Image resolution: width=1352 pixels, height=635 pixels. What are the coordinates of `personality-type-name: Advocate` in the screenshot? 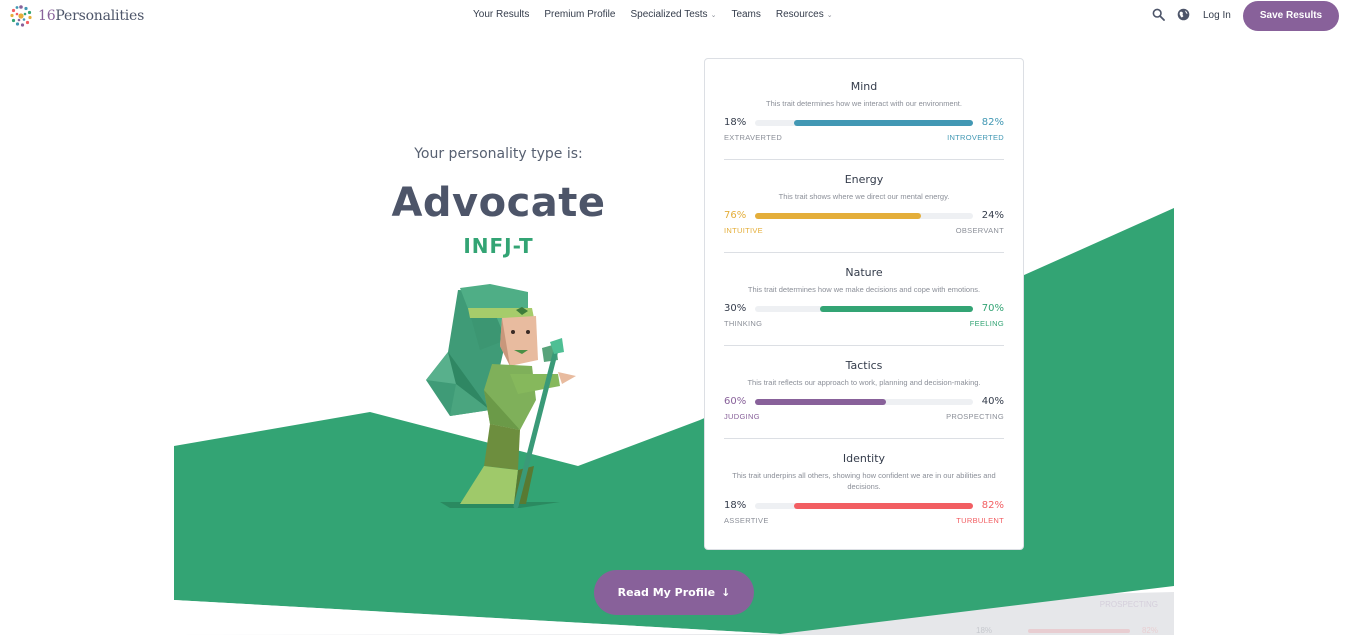 It's located at (498, 203).